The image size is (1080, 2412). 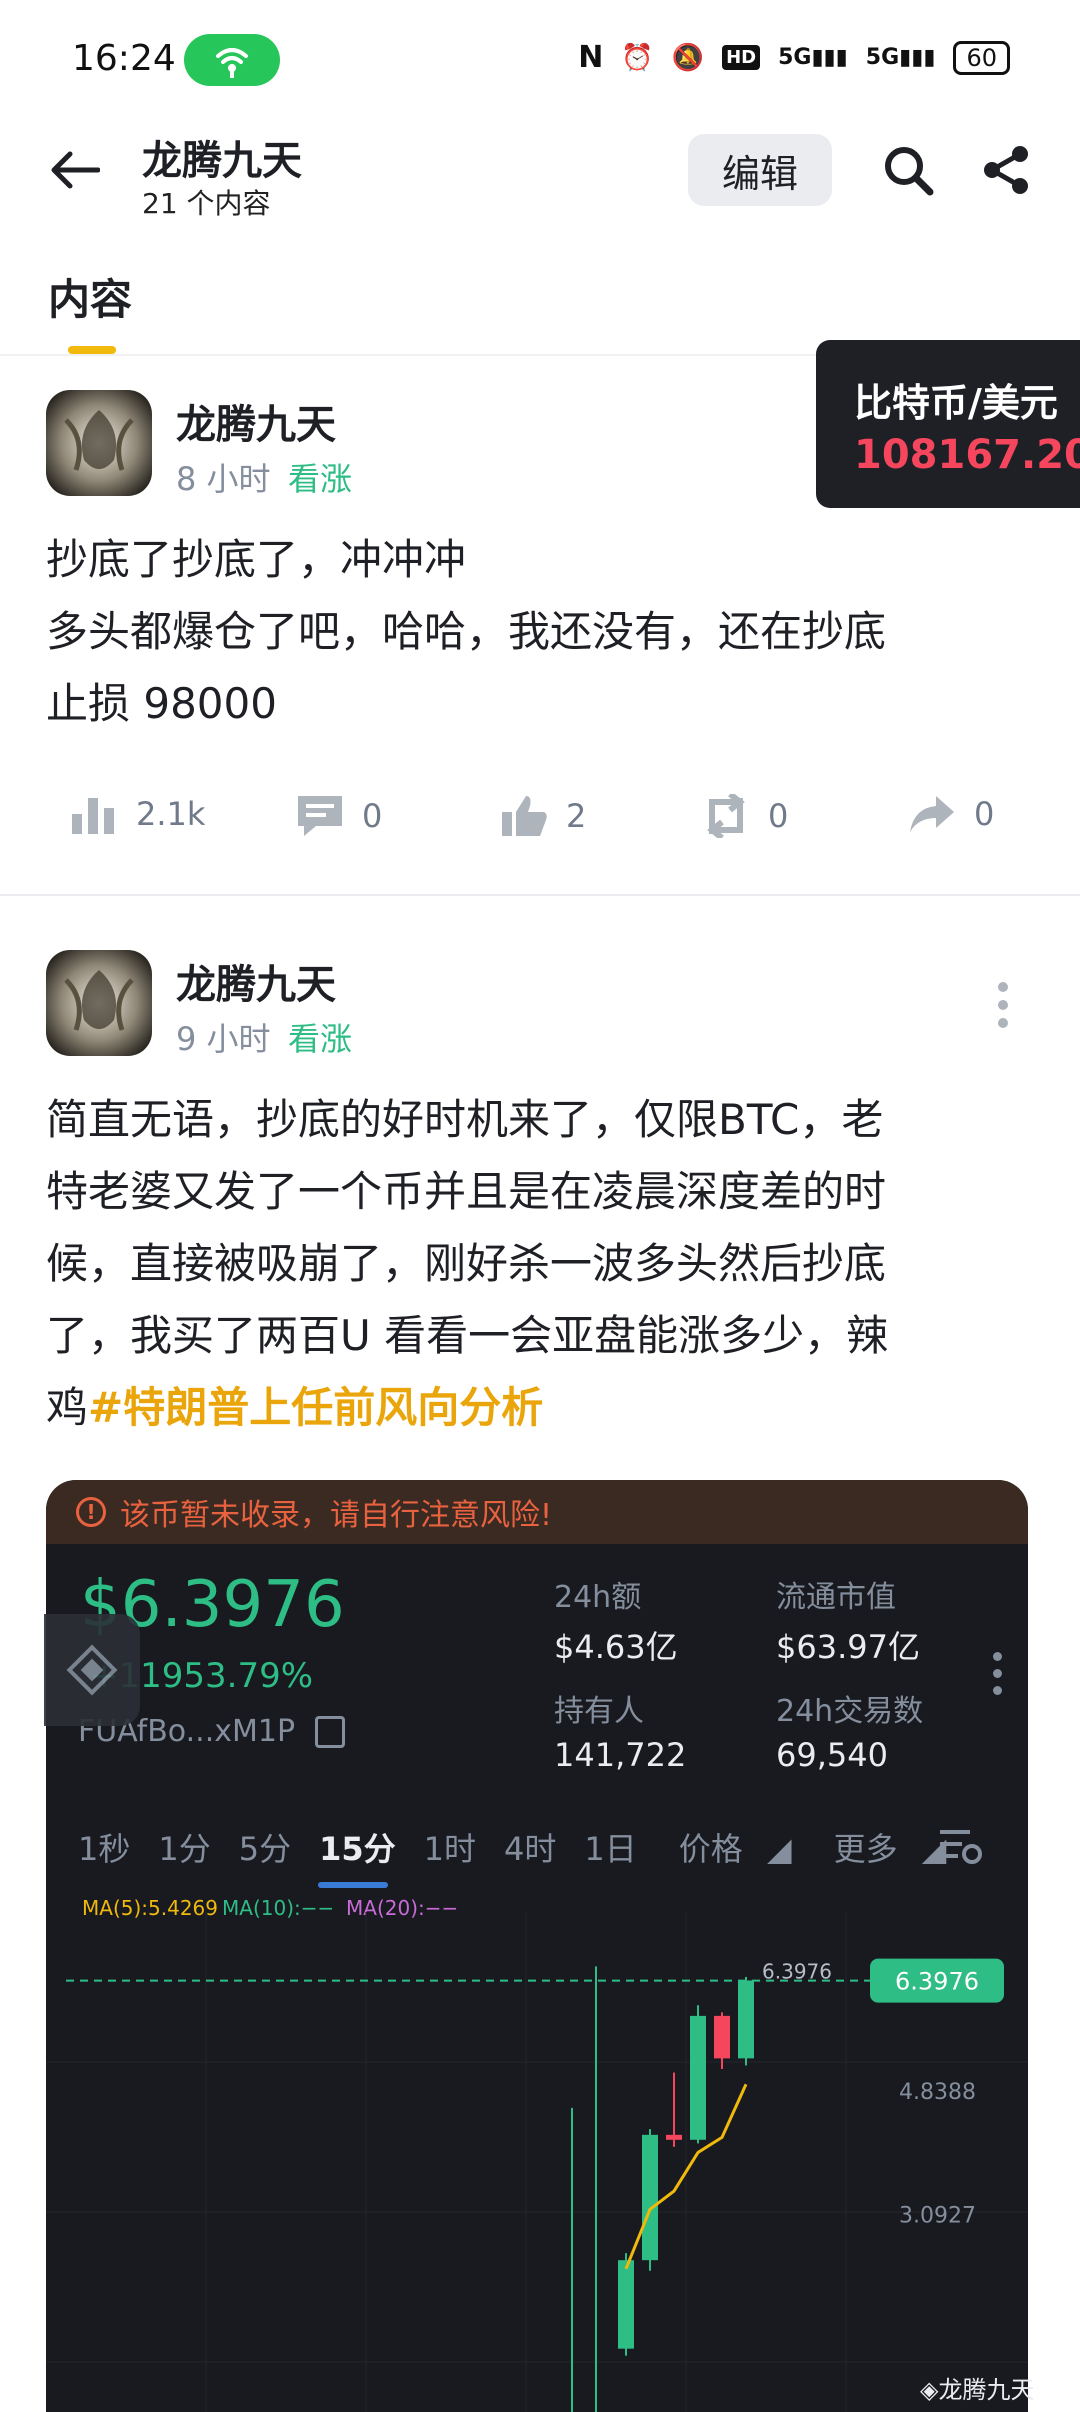 What do you see at coordinates (353, 1885) in the screenshot?
I see `interval-indicator` at bounding box center [353, 1885].